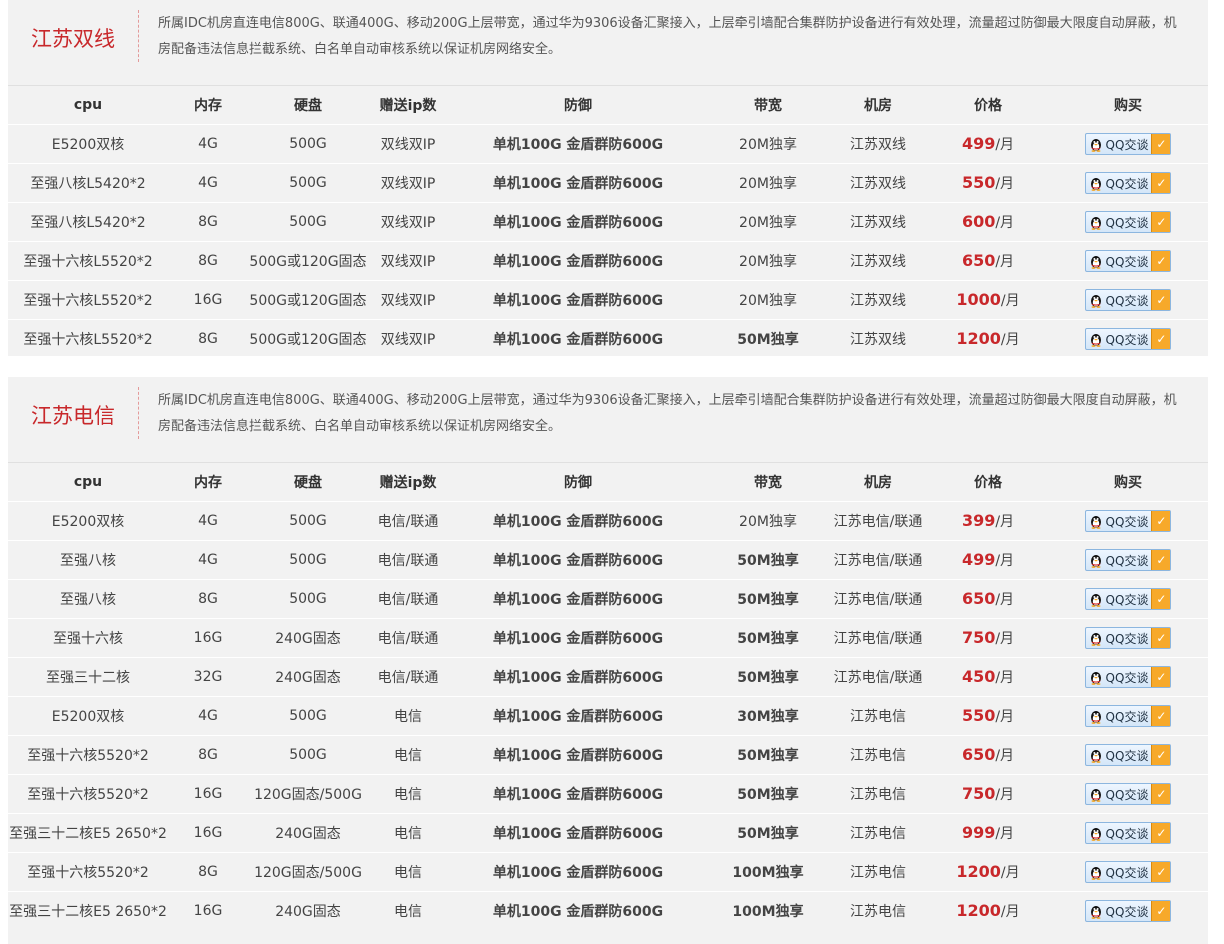 Image resolution: width=1224 pixels, height=944 pixels. Describe the element at coordinates (988, 677) in the screenshot. I see `price-cell: 450/月` at that location.